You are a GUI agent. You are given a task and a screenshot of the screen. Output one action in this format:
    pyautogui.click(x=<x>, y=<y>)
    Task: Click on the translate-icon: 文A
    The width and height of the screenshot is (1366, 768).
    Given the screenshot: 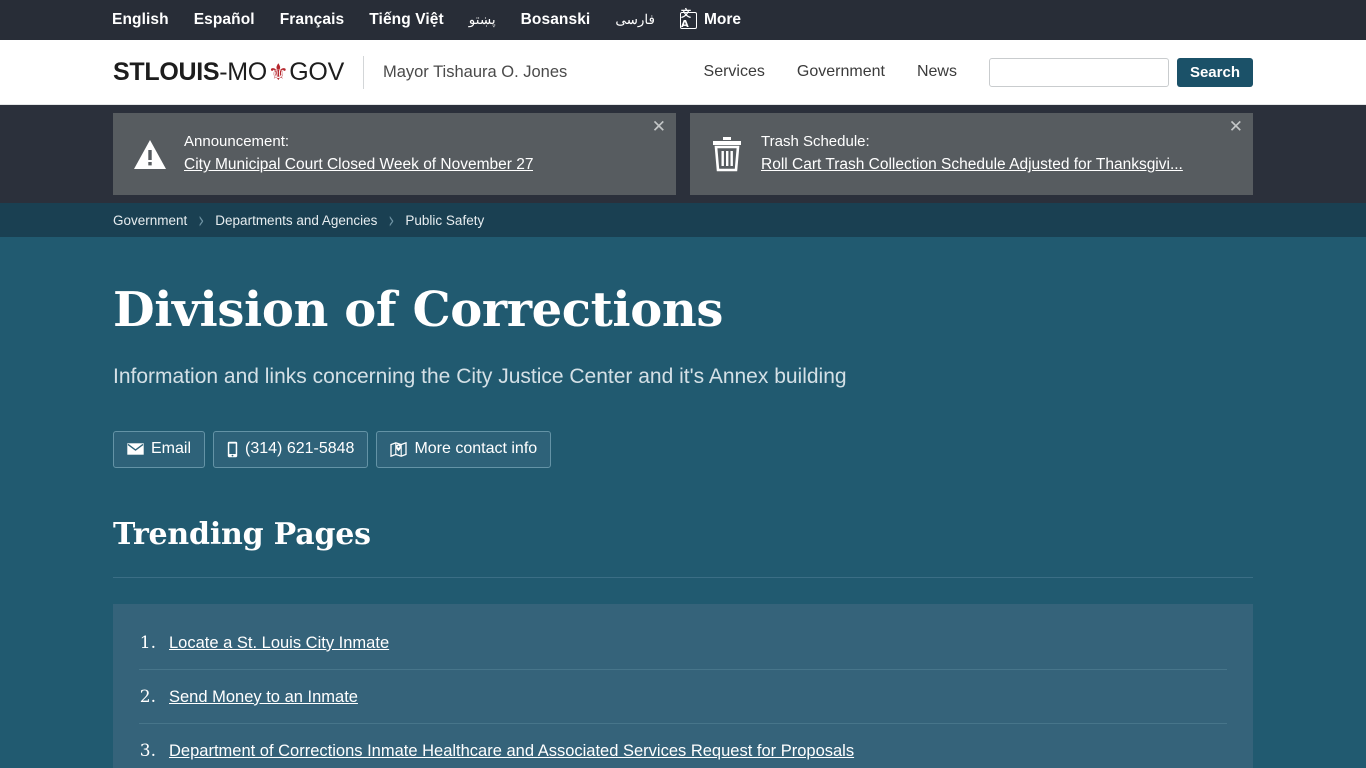 What is the action you would take?
    pyautogui.click(x=688, y=20)
    